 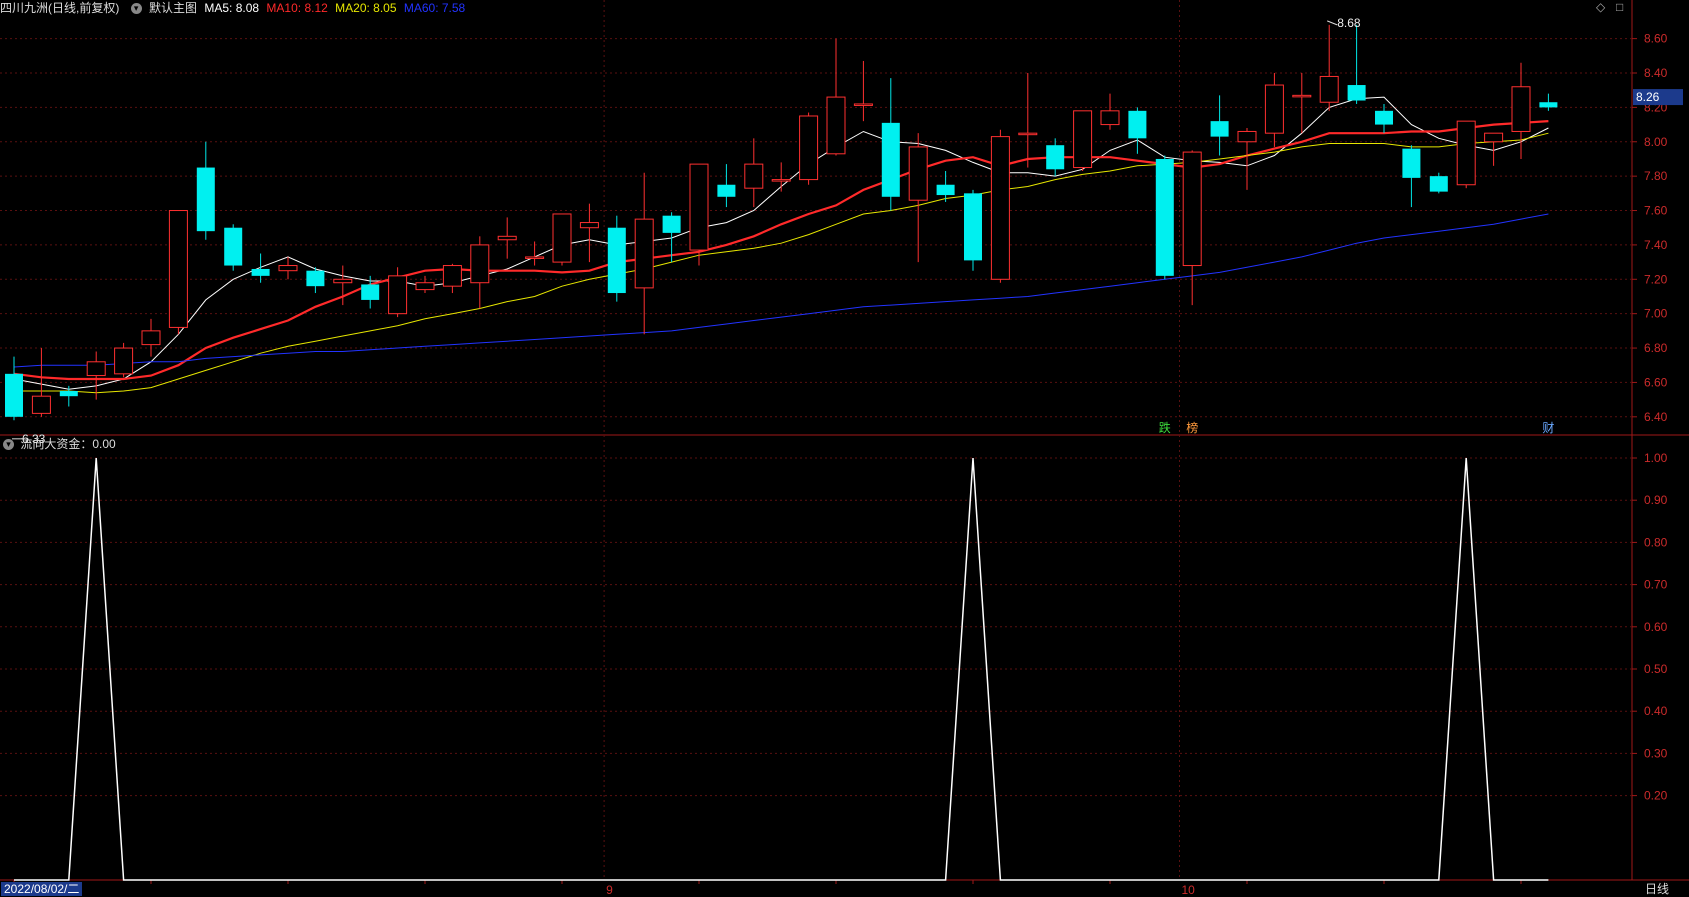 What do you see at coordinates (1165, 427) in the screenshot?
I see `event-marker: 跌` at bounding box center [1165, 427].